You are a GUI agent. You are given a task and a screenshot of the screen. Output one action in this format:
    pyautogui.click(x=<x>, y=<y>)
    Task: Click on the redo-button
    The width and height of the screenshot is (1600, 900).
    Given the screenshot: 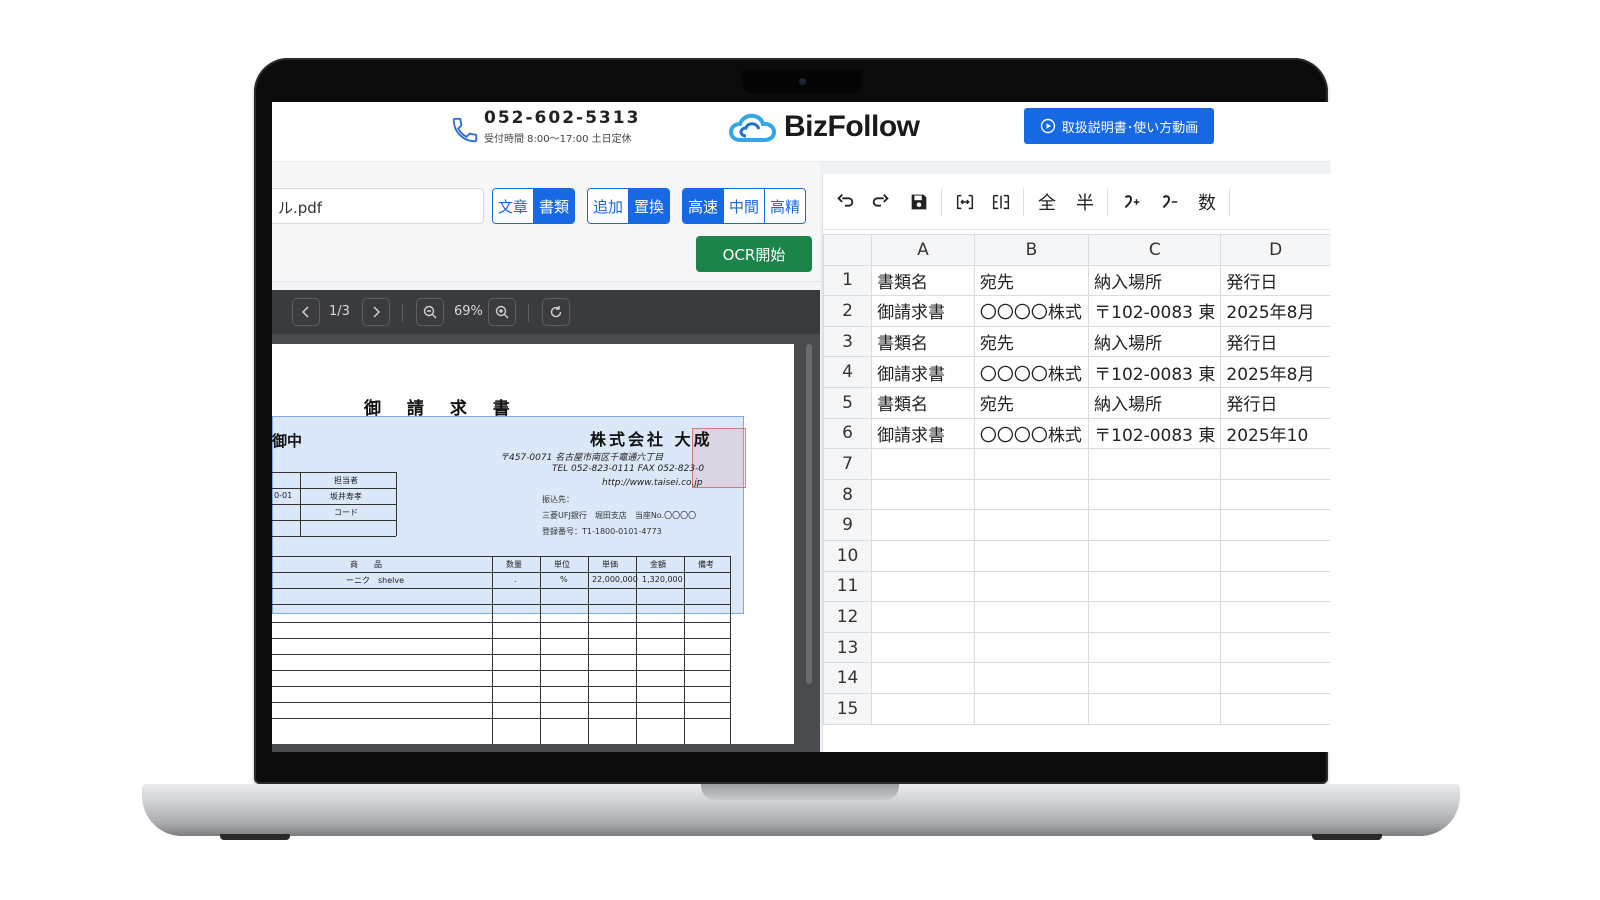 What is the action you would take?
    pyautogui.click(x=881, y=202)
    